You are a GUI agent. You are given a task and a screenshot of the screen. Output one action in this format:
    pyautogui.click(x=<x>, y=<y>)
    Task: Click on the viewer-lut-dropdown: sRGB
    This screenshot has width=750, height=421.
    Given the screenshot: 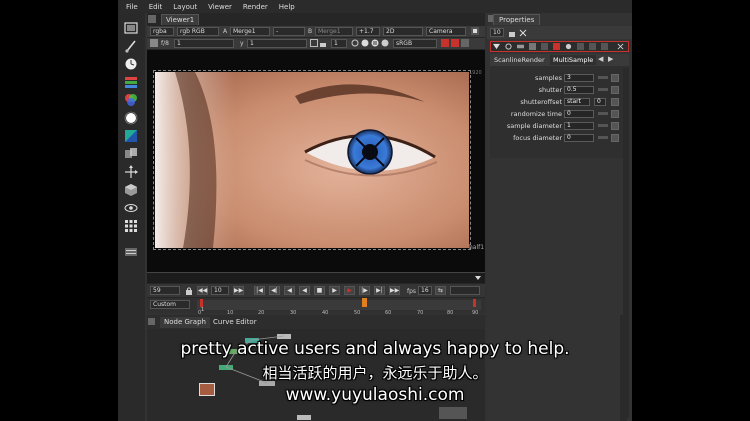 What is the action you would take?
    pyautogui.click(x=415, y=43)
    